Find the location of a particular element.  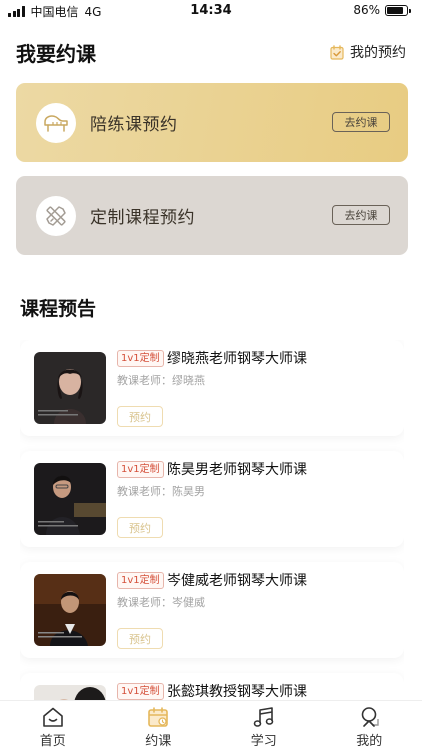

tab-home: 首页 is located at coordinates (53, 725).